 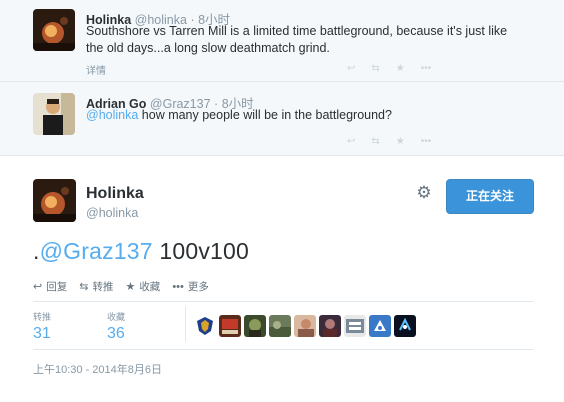 What do you see at coordinates (490, 196) in the screenshot?
I see `following-button: 正在关注` at bounding box center [490, 196].